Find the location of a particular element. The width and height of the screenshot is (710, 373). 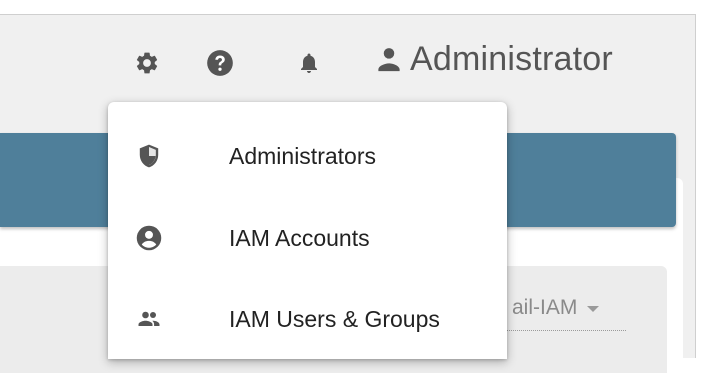

account-select-value: ail-IAM is located at coordinates (545, 307).